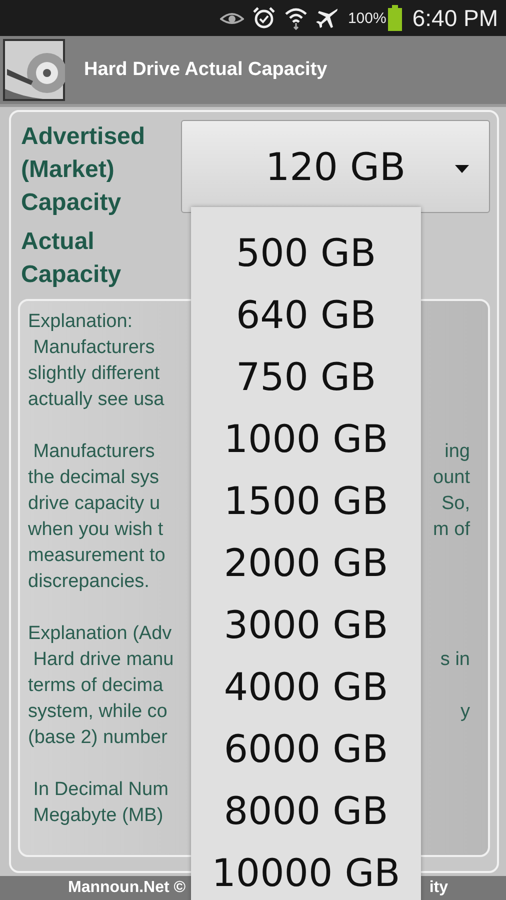  What do you see at coordinates (306, 501) in the screenshot?
I see `dropdown-option: 1500 GB` at bounding box center [306, 501].